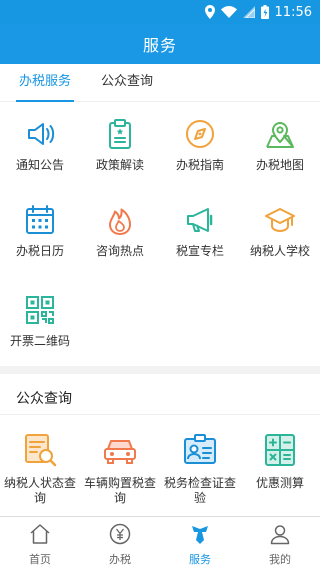 This screenshot has height=570, width=320. Describe the element at coordinates (39, 251) in the screenshot. I see `service-label: 办税日历` at that location.